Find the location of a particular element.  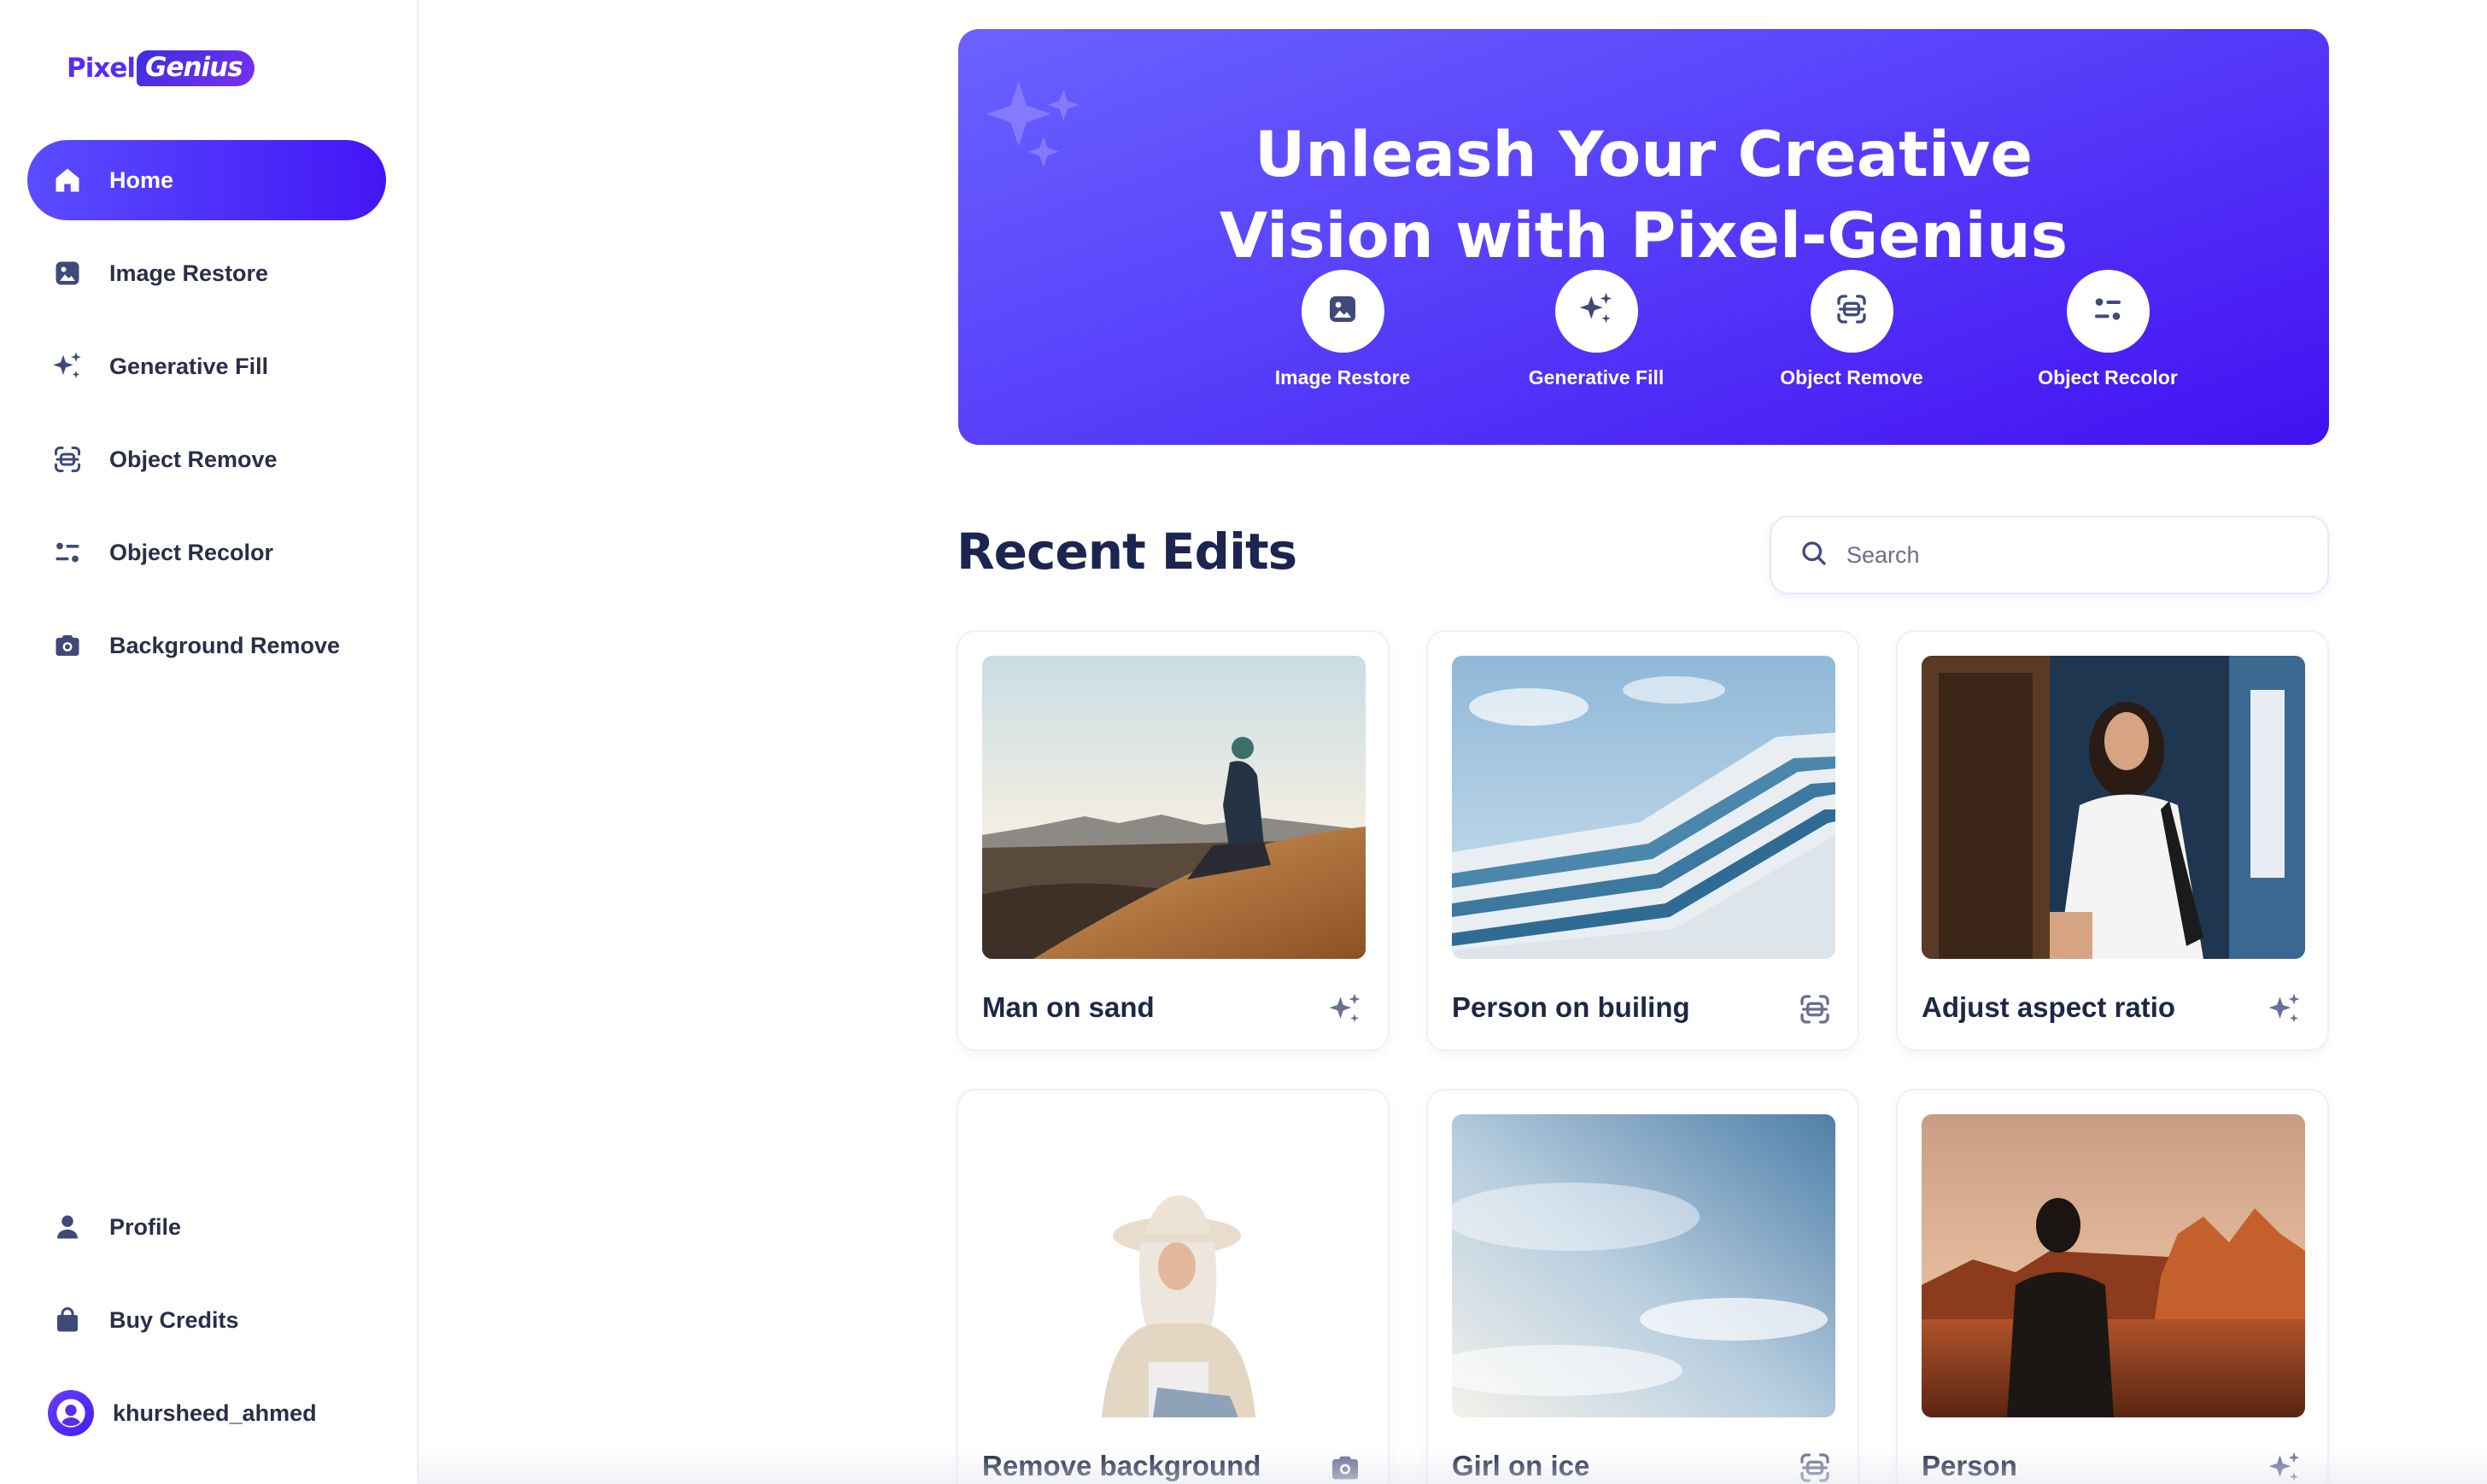

pixel-genius-logo: Pixel Genius is located at coordinates (161, 68).